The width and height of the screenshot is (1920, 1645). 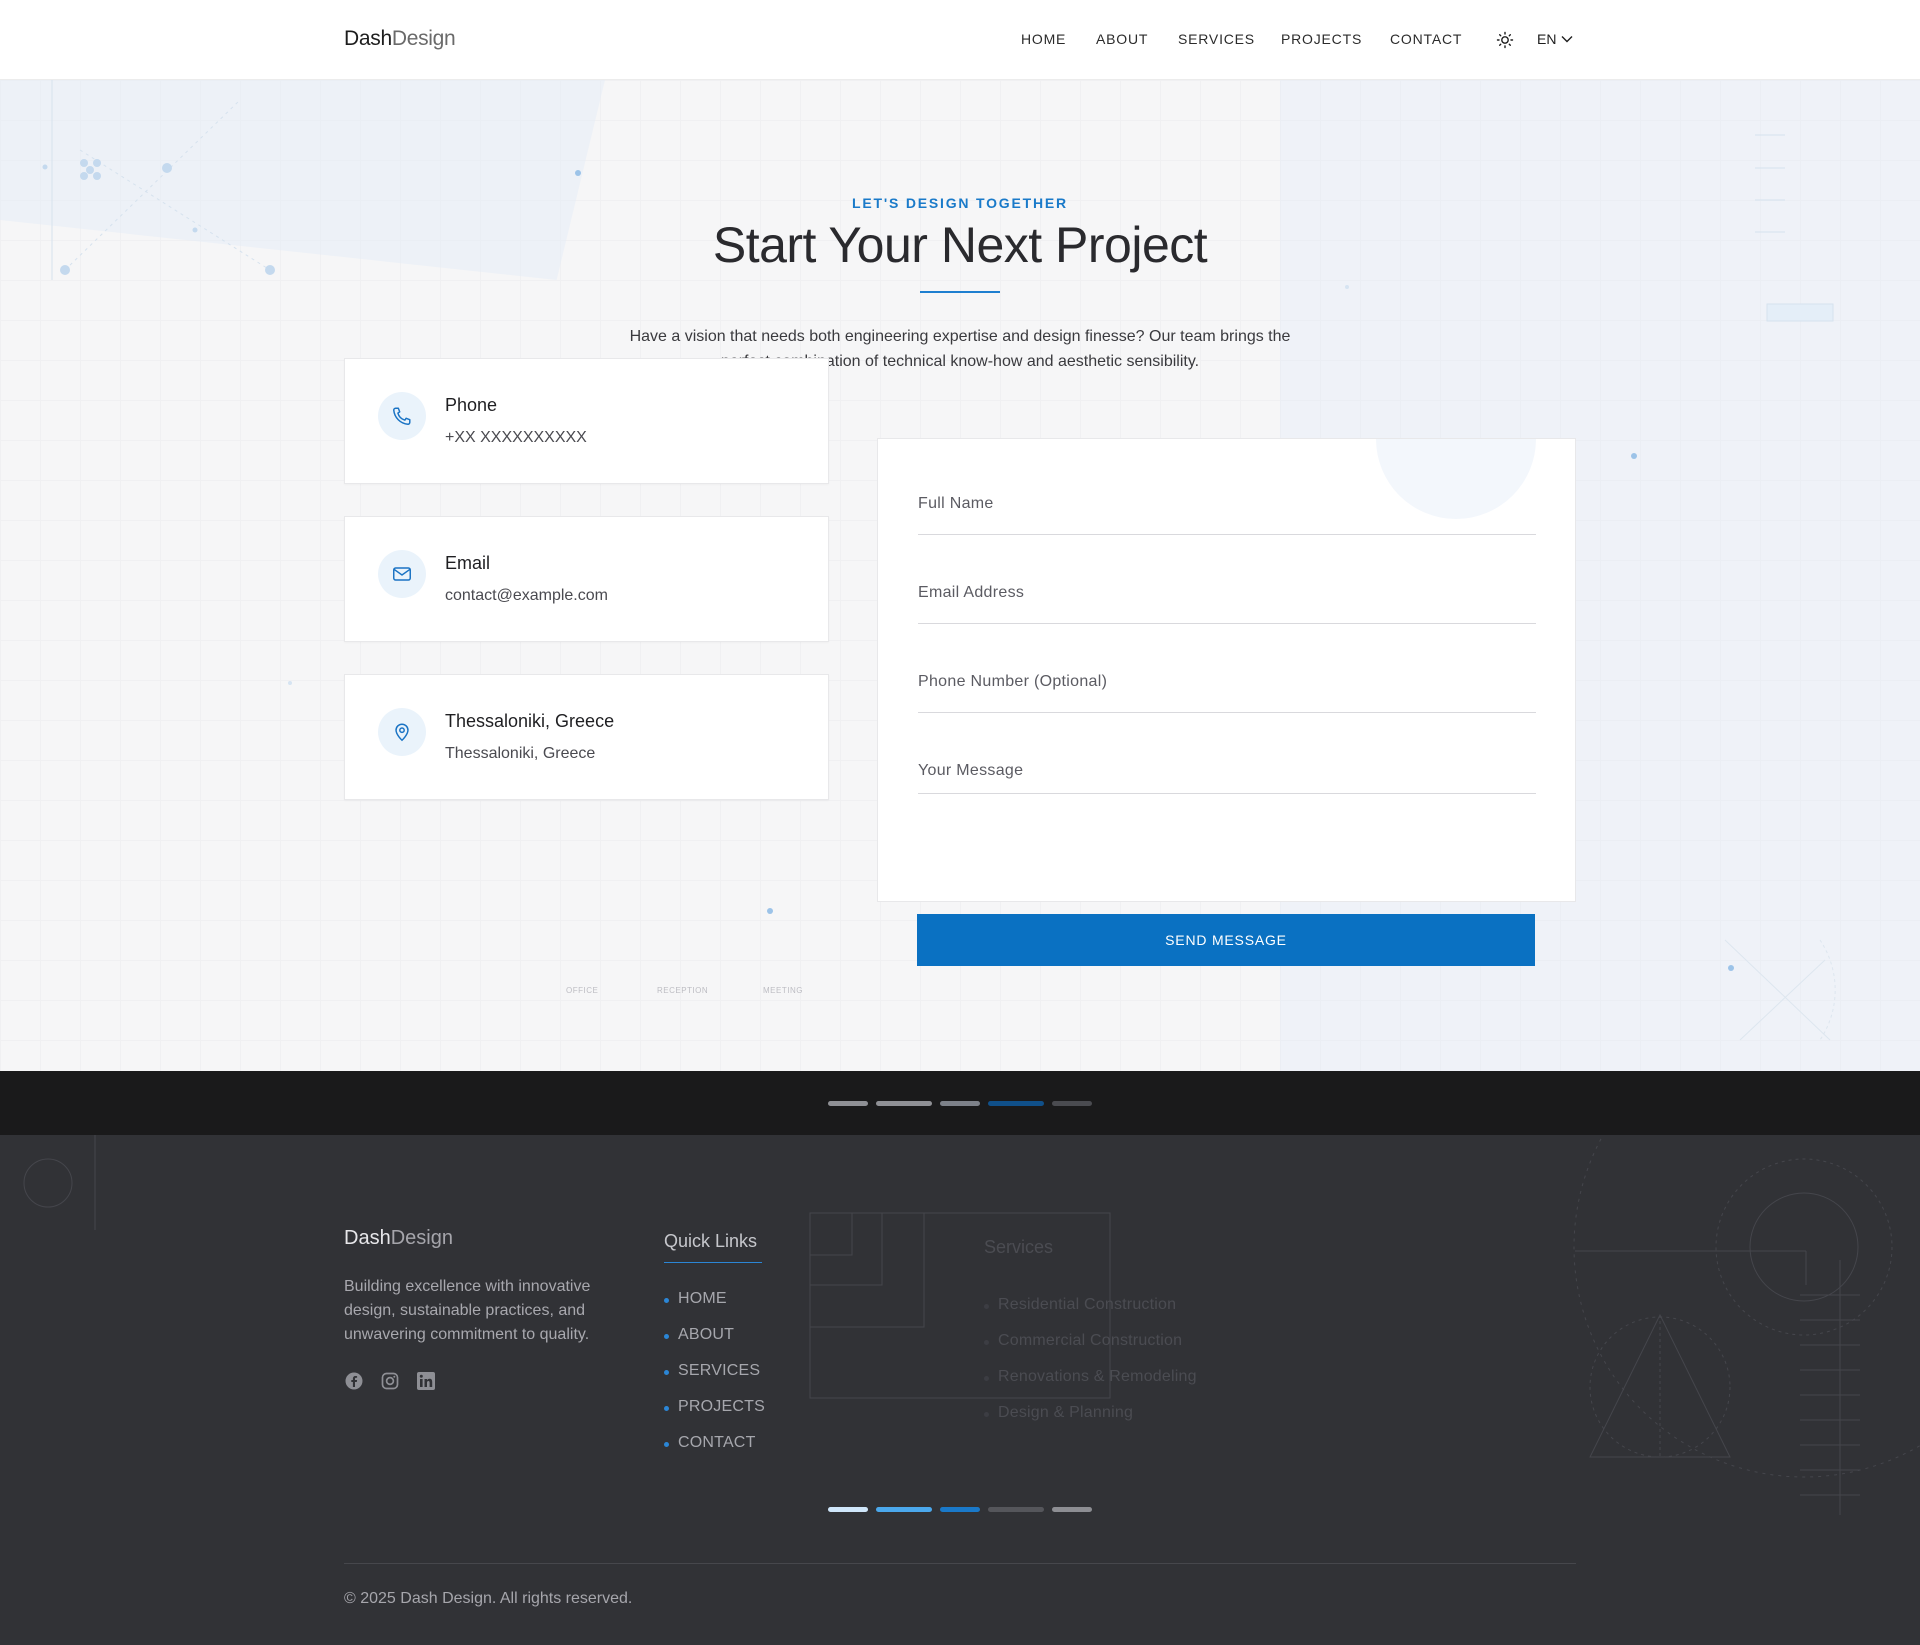 What do you see at coordinates (1226, 940) in the screenshot?
I see `send-message-button: SEND MESSAGE` at bounding box center [1226, 940].